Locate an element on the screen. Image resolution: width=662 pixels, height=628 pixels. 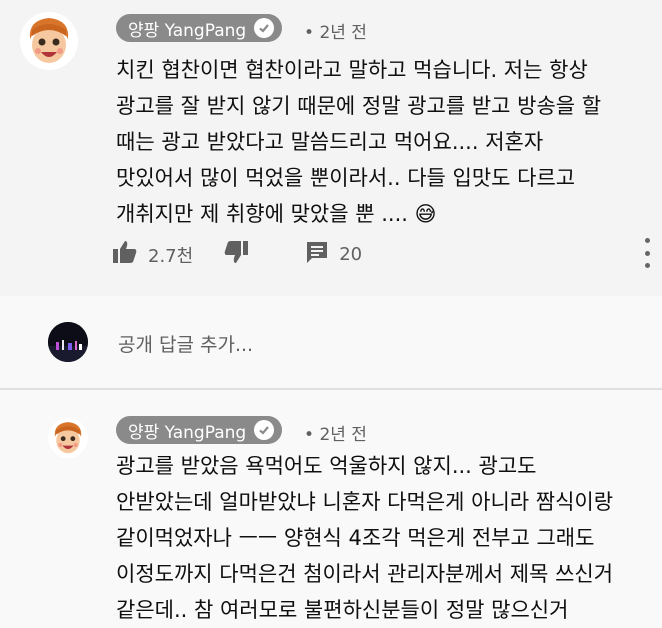
comment-line: 광고를 받았음 욕먹어도 억울하지 않지... 광고도 is located at coordinates (326, 466).